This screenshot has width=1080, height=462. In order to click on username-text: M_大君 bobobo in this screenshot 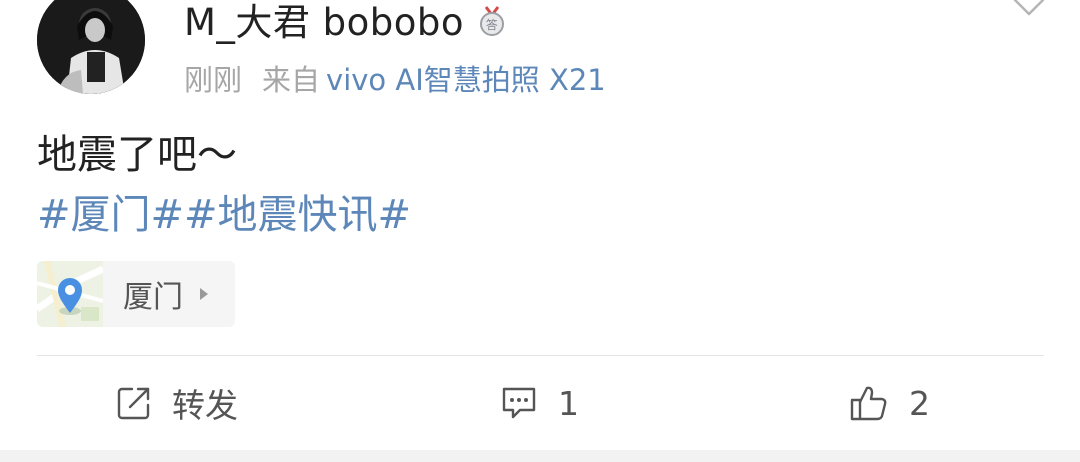, I will do `click(324, 23)`.